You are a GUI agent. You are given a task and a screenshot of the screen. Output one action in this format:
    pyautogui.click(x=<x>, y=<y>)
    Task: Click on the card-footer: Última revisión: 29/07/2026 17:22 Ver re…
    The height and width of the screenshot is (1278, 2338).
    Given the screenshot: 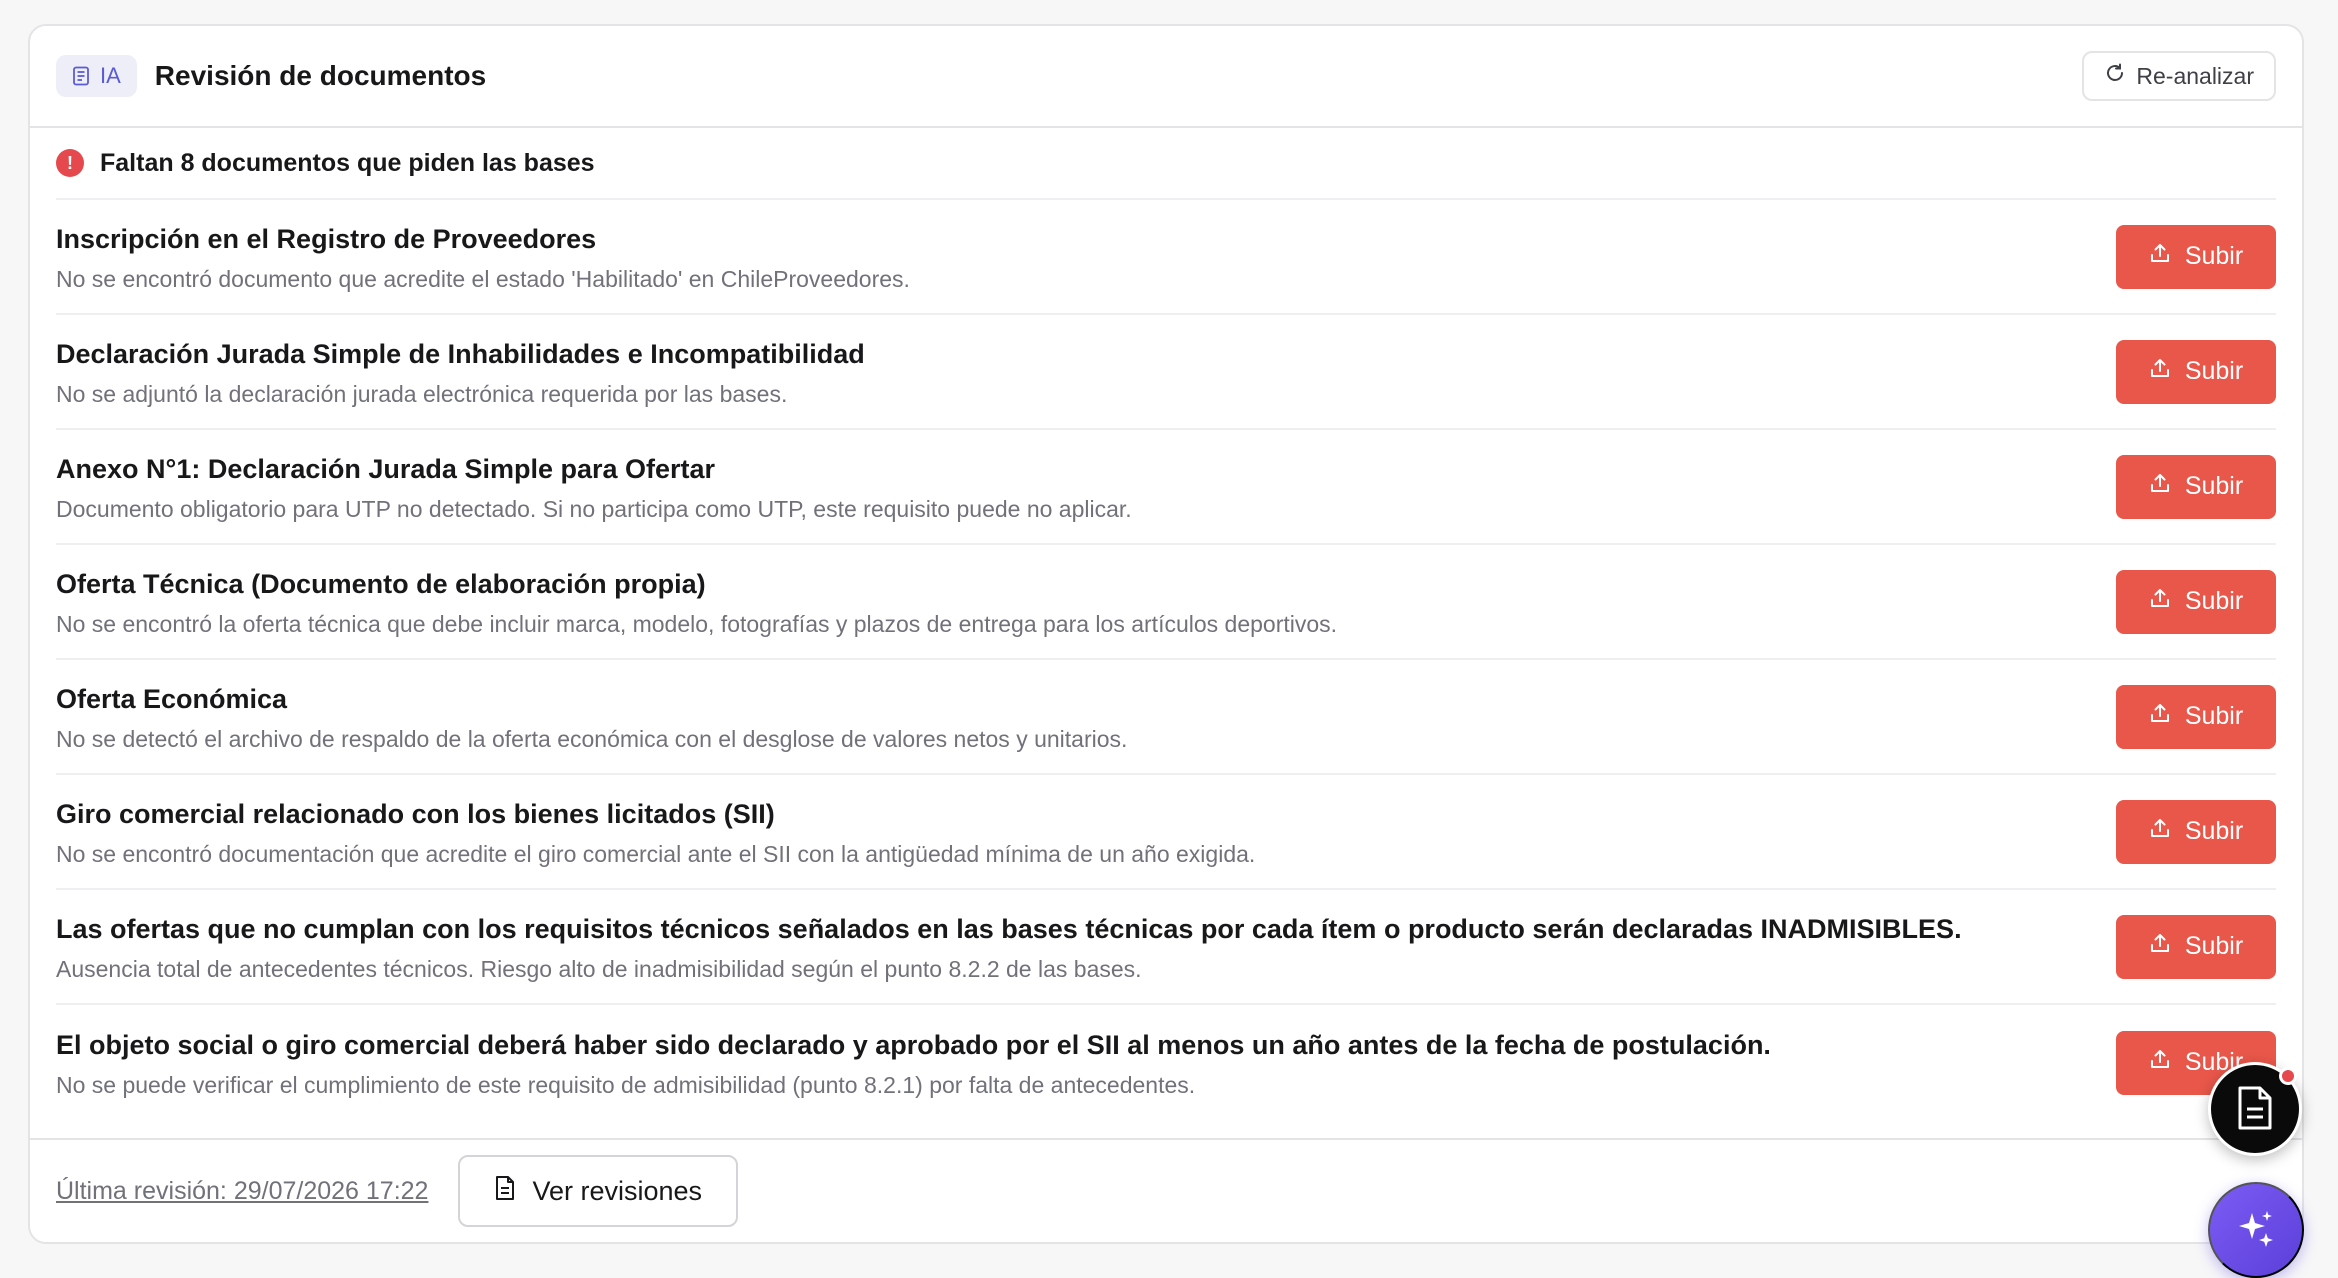 What is the action you would take?
    pyautogui.click(x=1166, y=1190)
    